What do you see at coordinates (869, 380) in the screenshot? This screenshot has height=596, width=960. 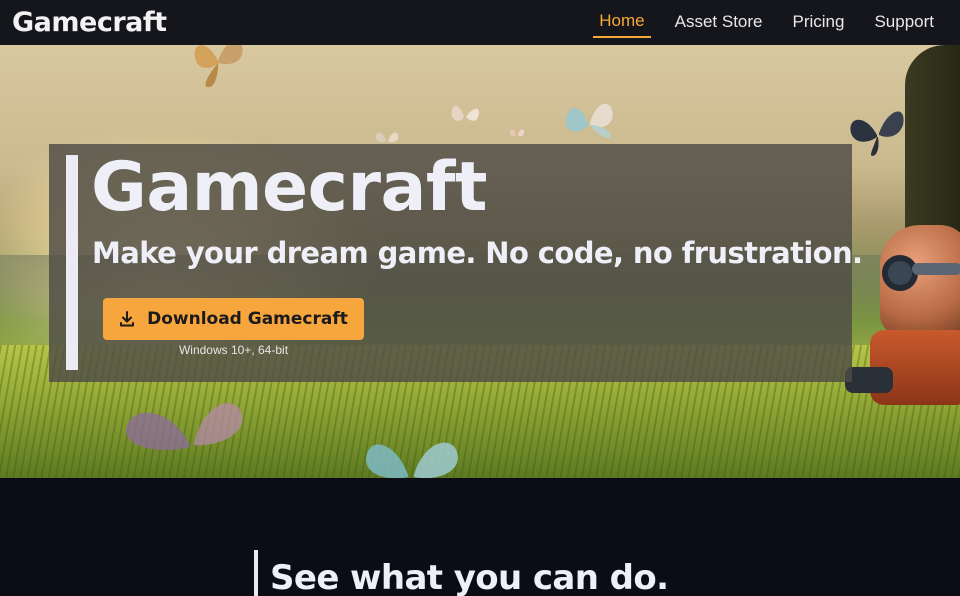 I see `robot-hand` at bounding box center [869, 380].